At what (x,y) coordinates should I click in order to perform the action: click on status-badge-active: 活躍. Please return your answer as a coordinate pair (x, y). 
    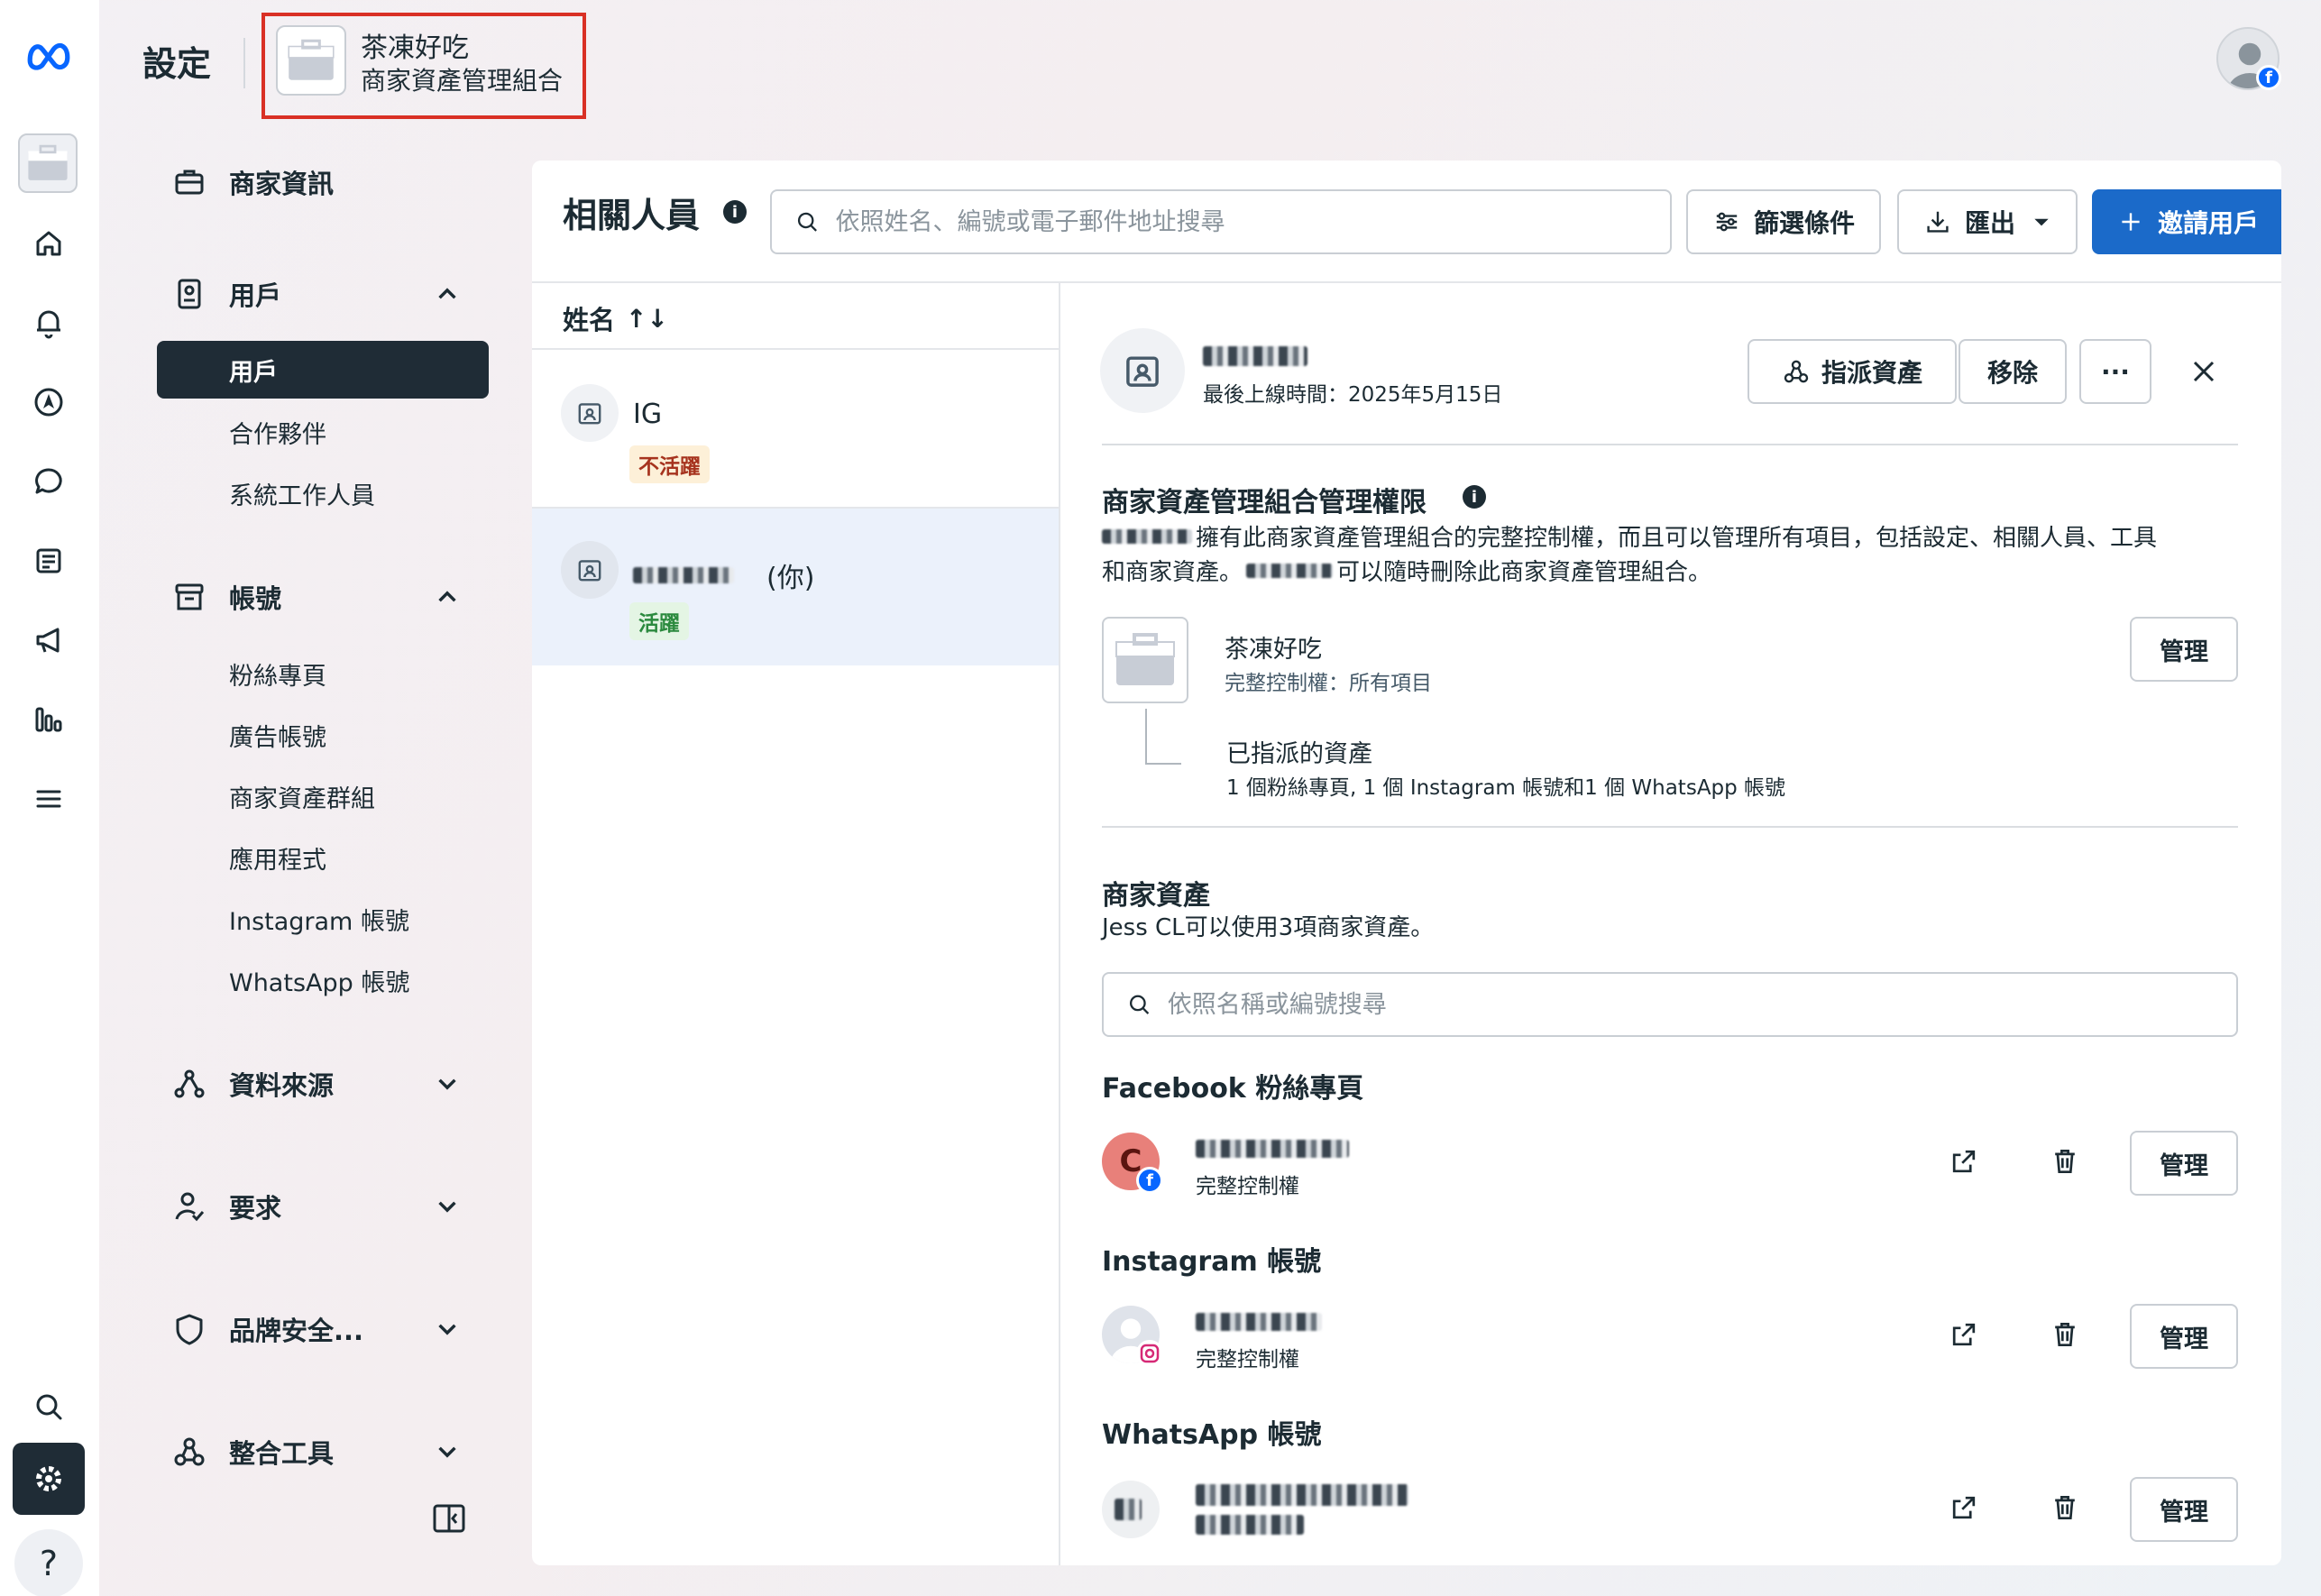
    Looking at the image, I should click on (659, 621).